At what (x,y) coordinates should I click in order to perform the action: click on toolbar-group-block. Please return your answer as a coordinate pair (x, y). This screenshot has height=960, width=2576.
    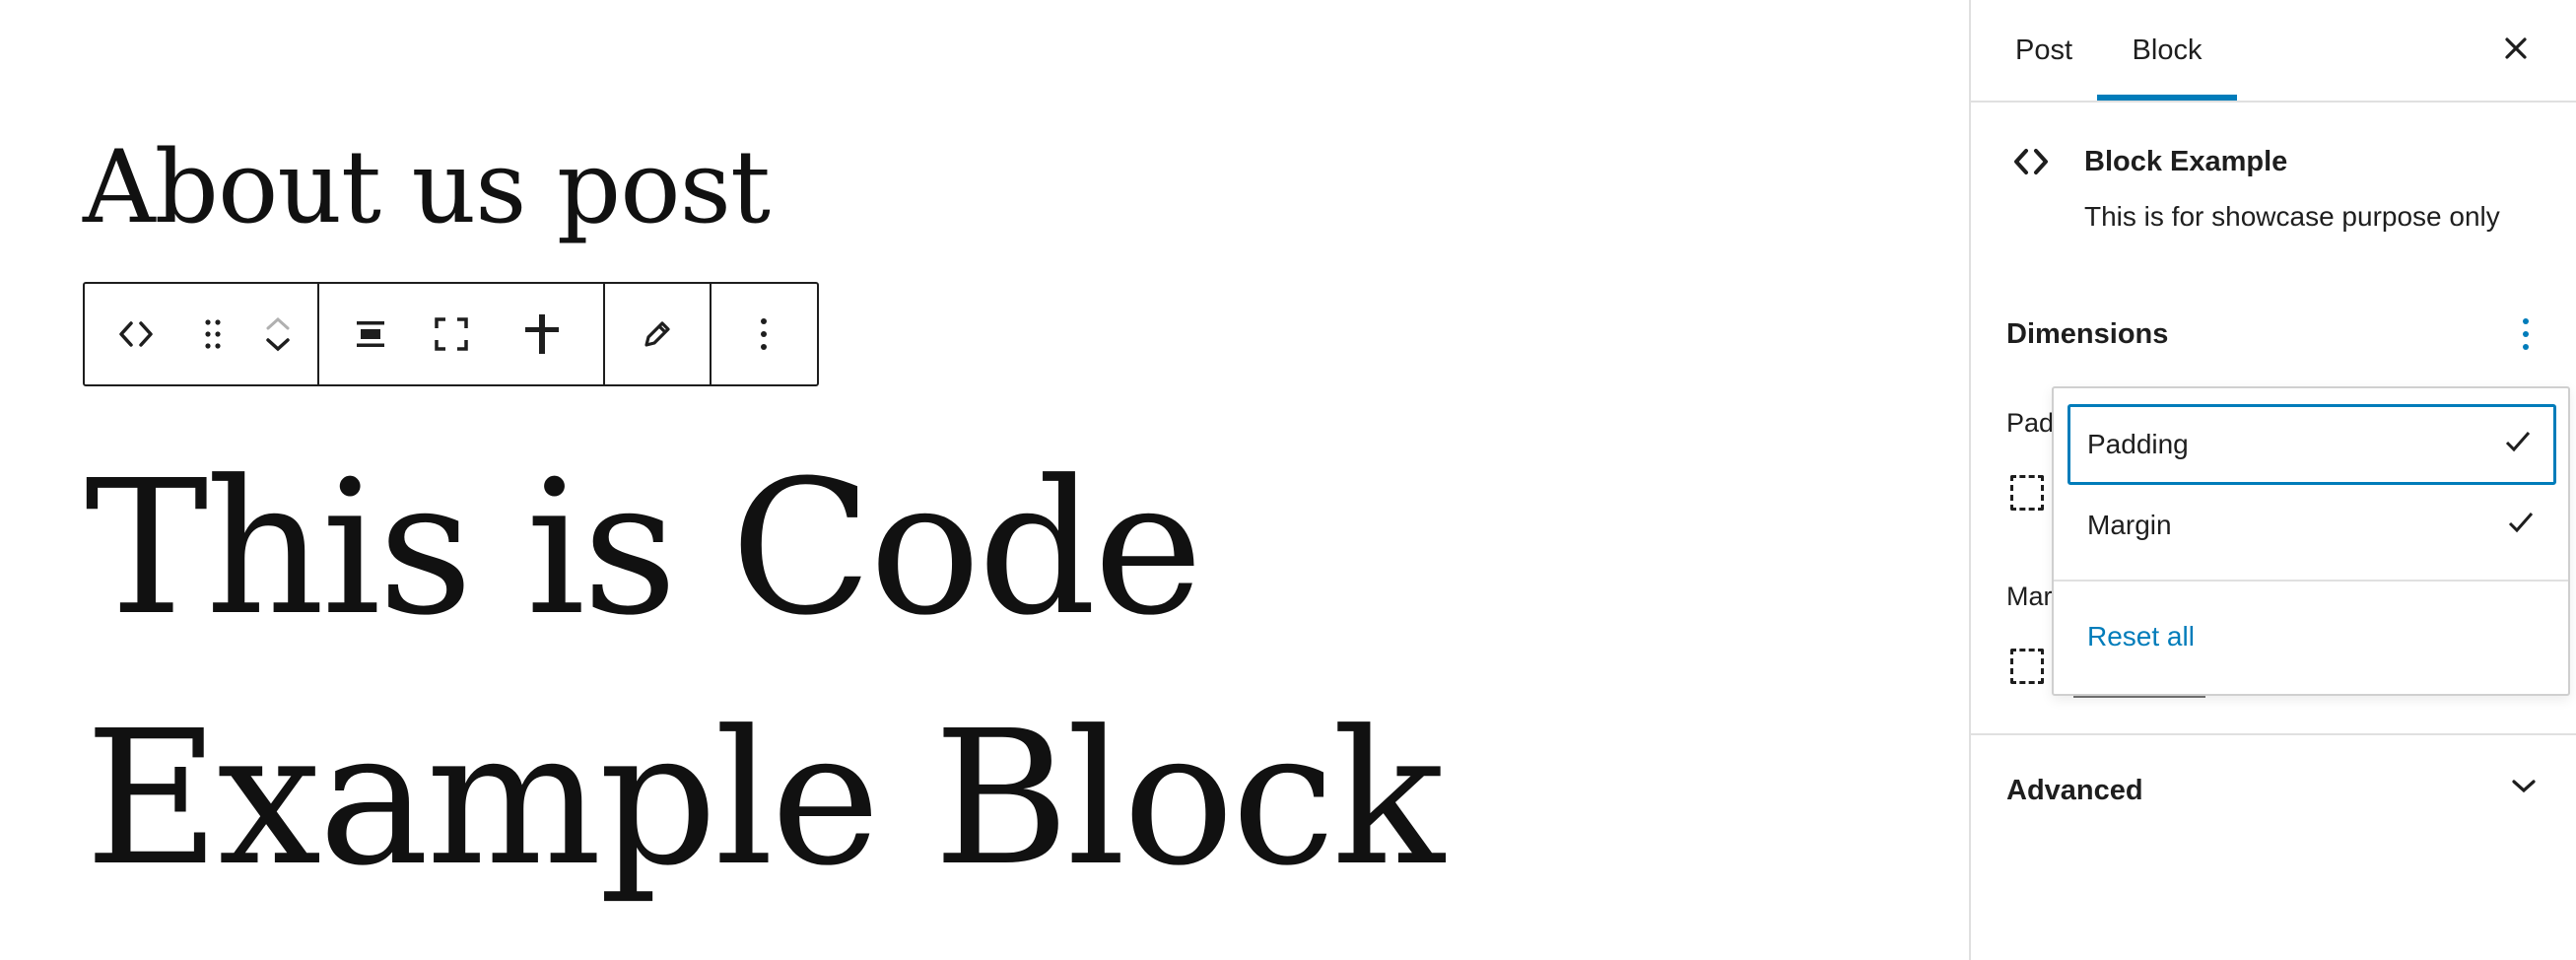
    Looking at the image, I should click on (202, 334).